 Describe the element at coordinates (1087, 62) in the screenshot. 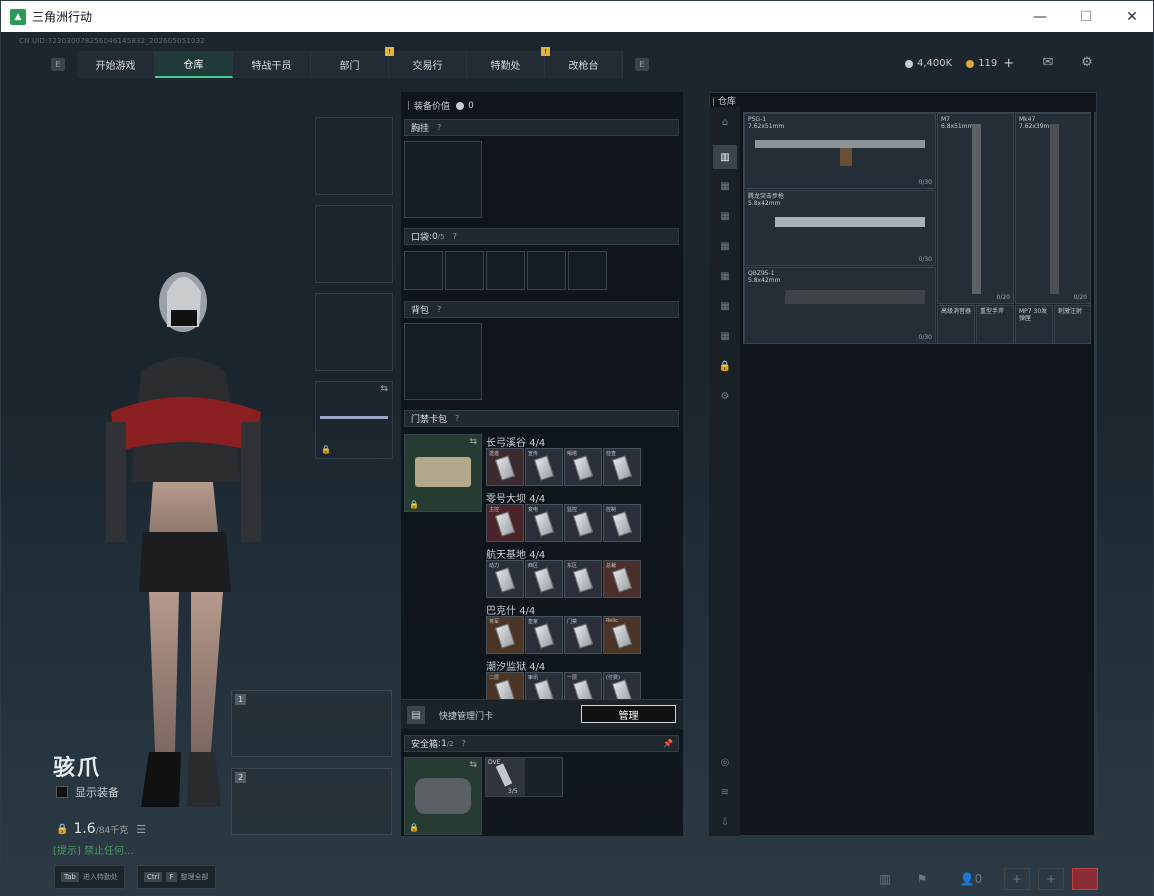

I see `settings-icon: ⚙` at that location.